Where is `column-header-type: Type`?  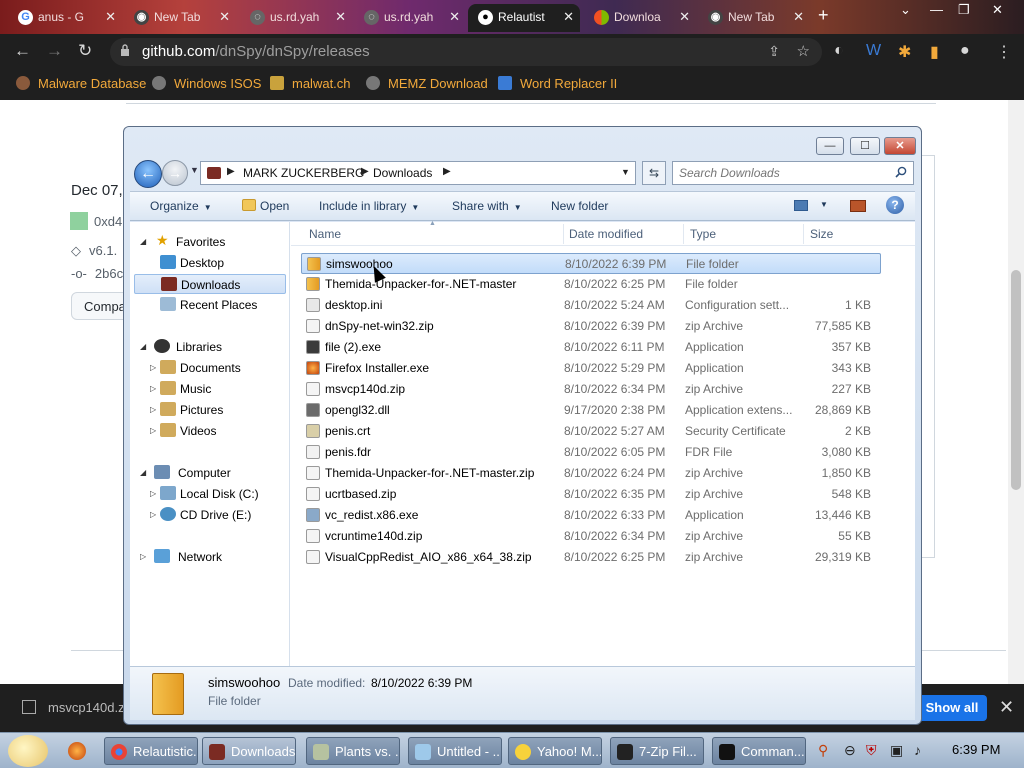
column-header-type: Type is located at coordinates (703, 234).